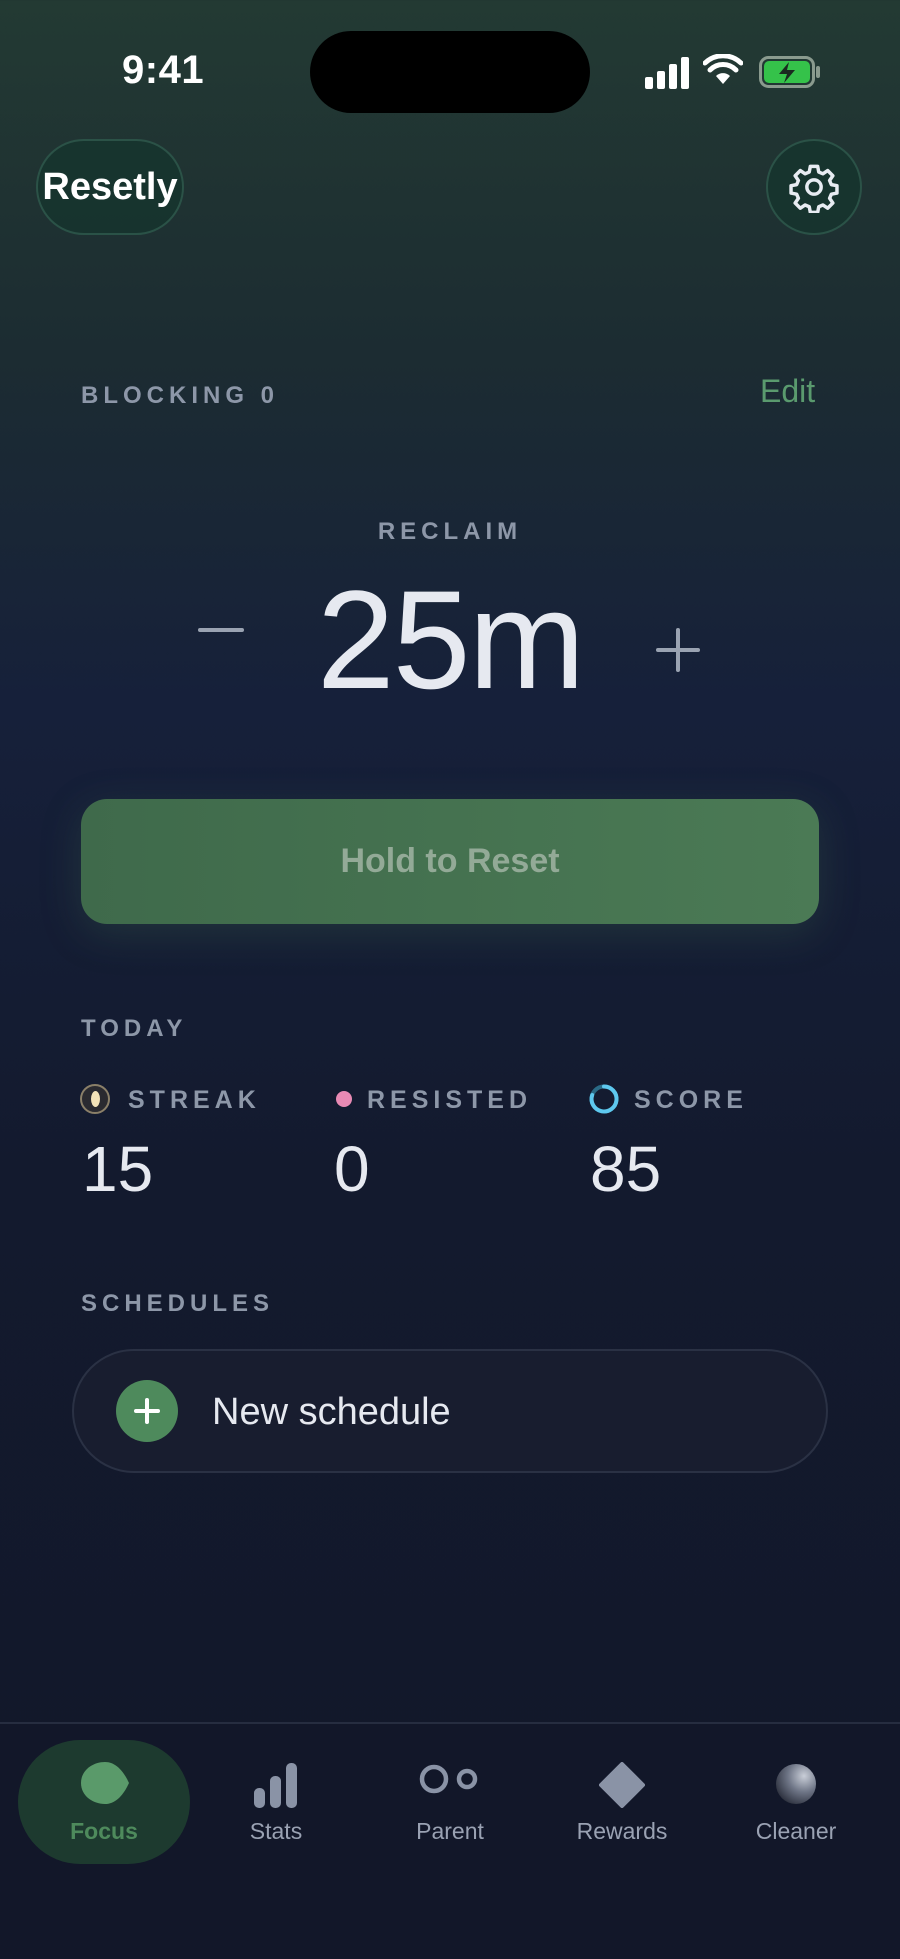  What do you see at coordinates (180, 395) in the screenshot?
I see `blocking-count-label: BLOCKING 0` at bounding box center [180, 395].